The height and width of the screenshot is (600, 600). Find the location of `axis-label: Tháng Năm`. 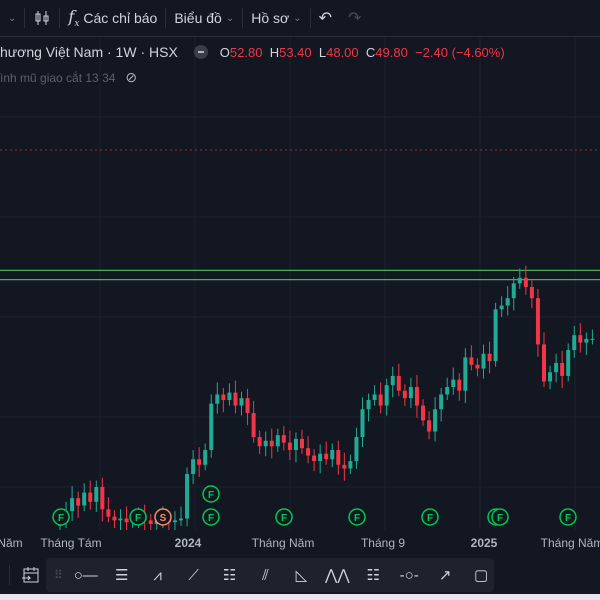

axis-label: Tháng Năm is located at coordinates (283, 543).